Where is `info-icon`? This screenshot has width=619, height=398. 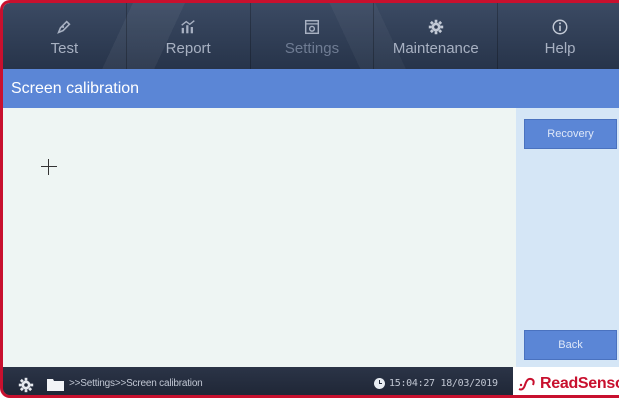
info-icon is located at coordinates (560, 27).